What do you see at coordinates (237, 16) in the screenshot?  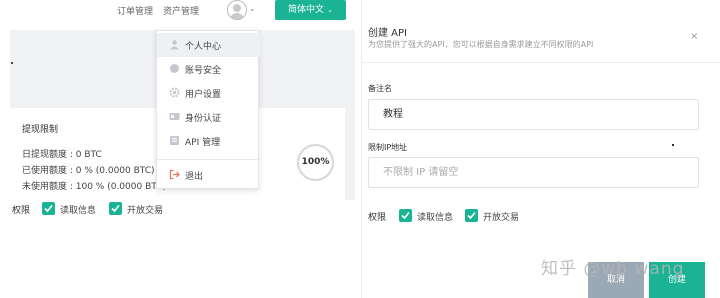 I see `avatar-body` at bounding box center [237, 16].